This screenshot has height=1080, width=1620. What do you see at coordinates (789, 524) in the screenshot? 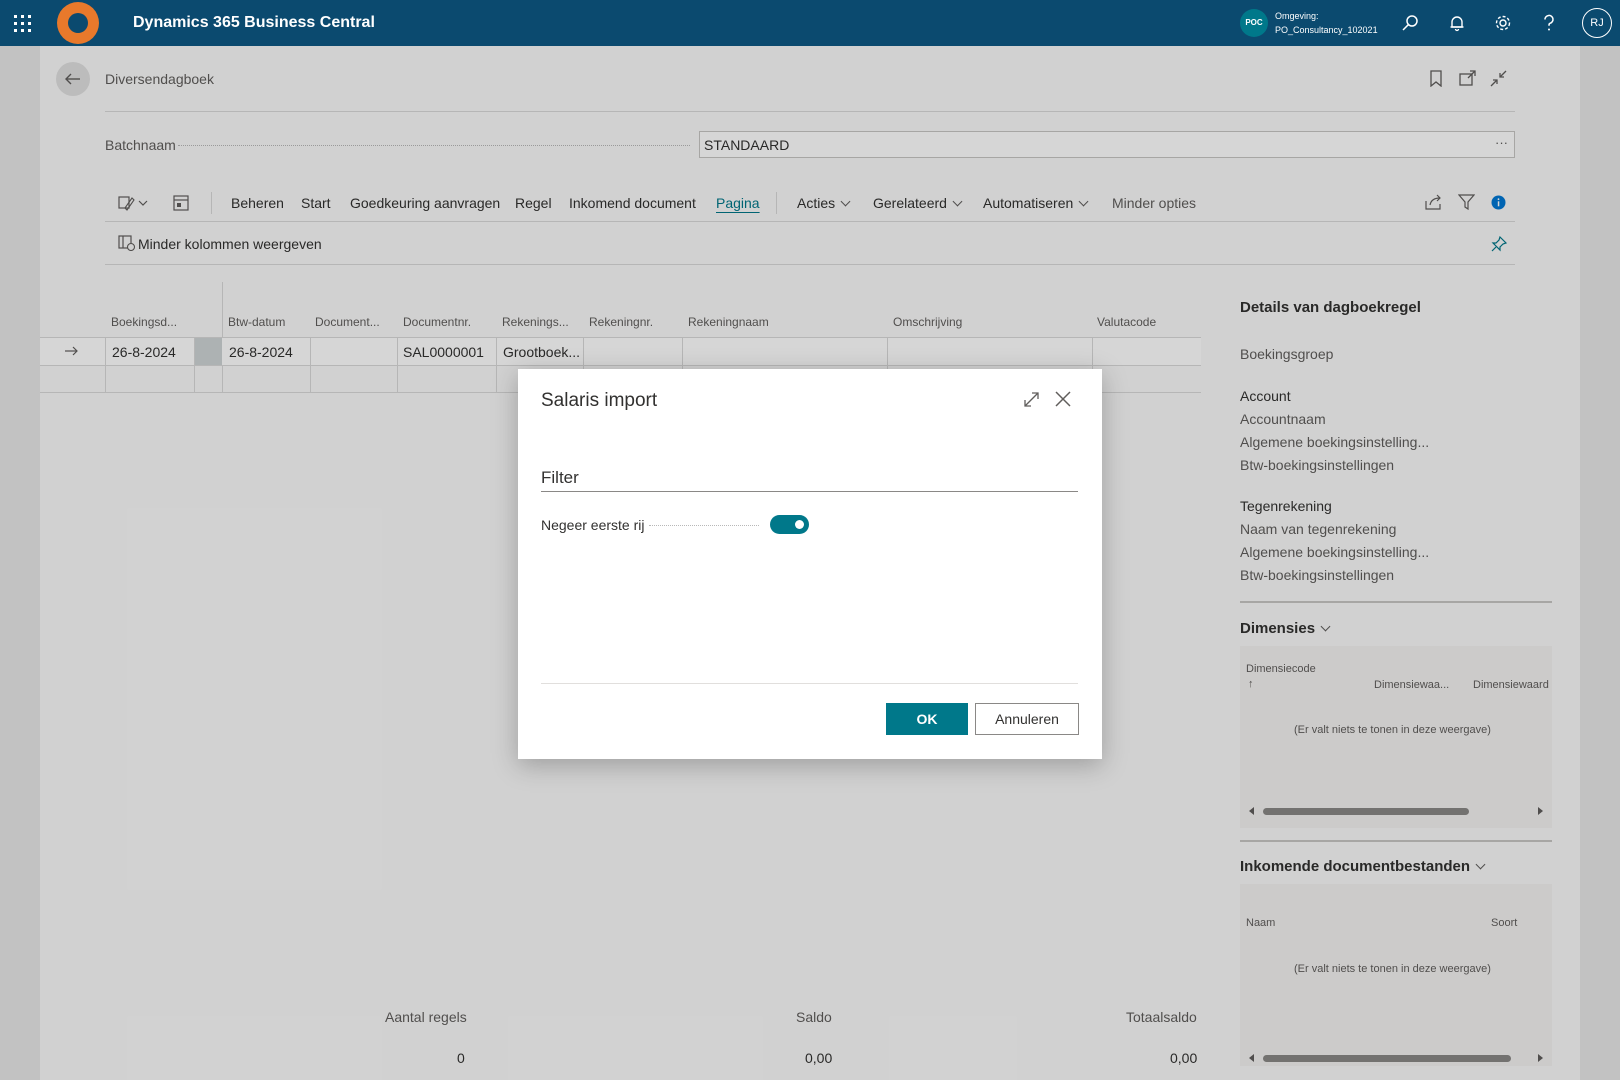
I see `negeer-eerste-rij-toggle` at bounding box center [789, 524].